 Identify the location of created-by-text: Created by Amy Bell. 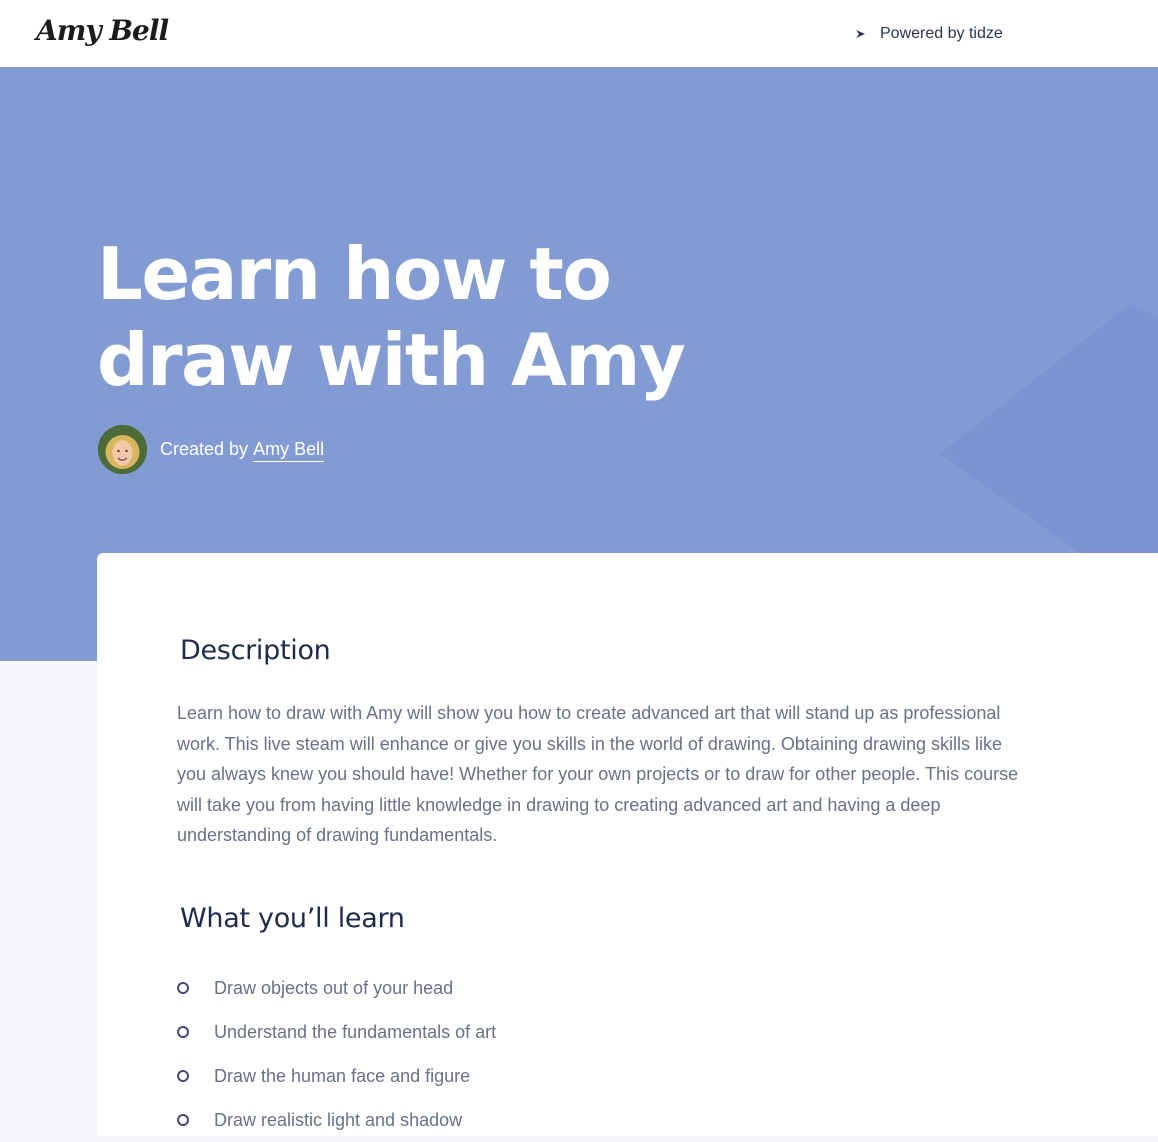
(242, 450).